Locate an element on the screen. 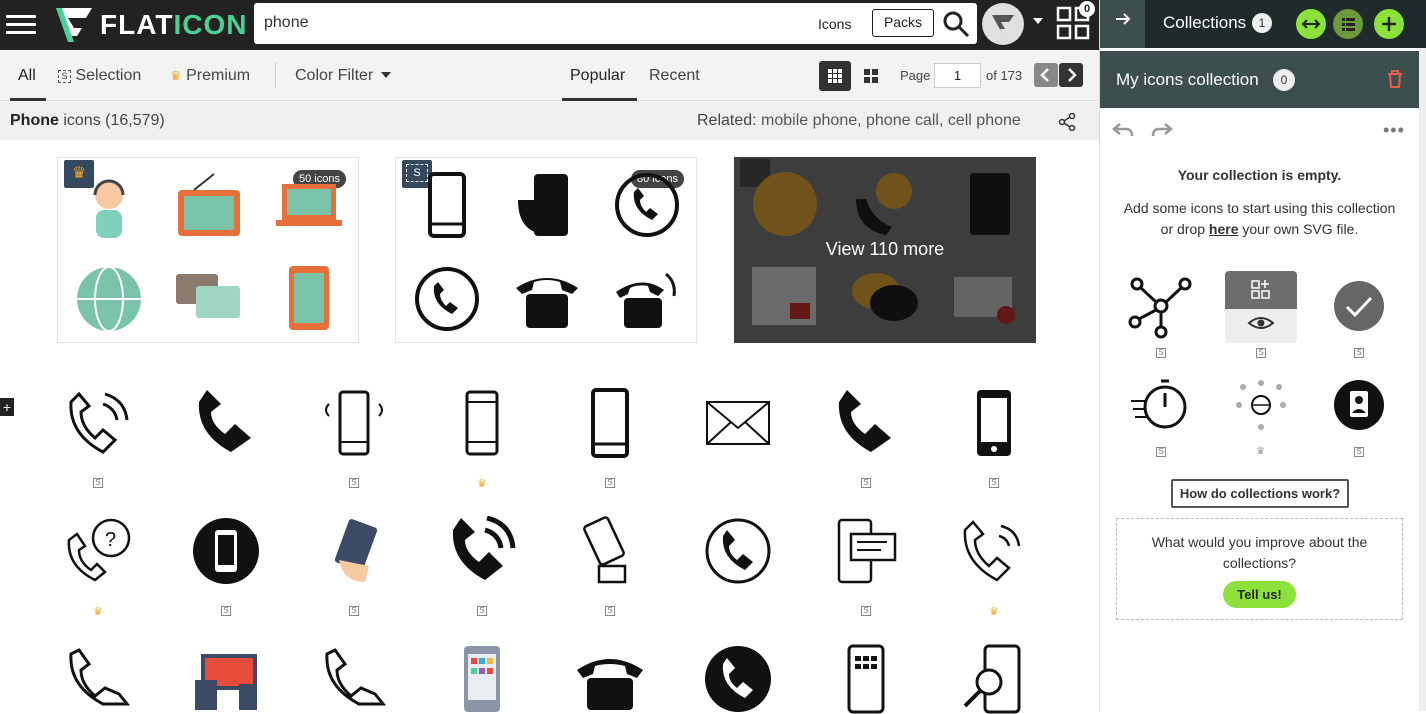 This screenshot has height=714, width=1426. pack-card: ♛ 50 icons is located at coordinates (208, 250).